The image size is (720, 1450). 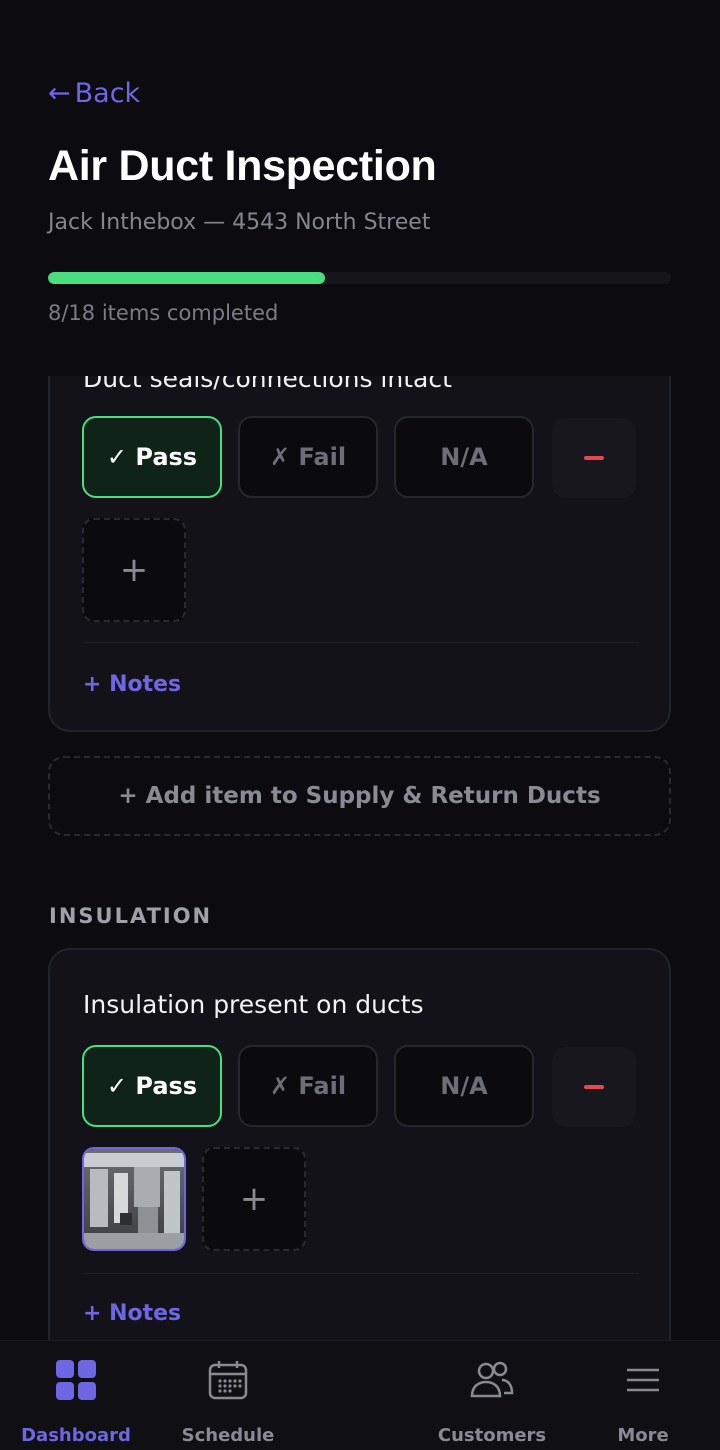 What do you see at coordinates (163, 313) in the screenshot?
I see `progress-text: 8/18 items completed` at bounding box center [163, 313].